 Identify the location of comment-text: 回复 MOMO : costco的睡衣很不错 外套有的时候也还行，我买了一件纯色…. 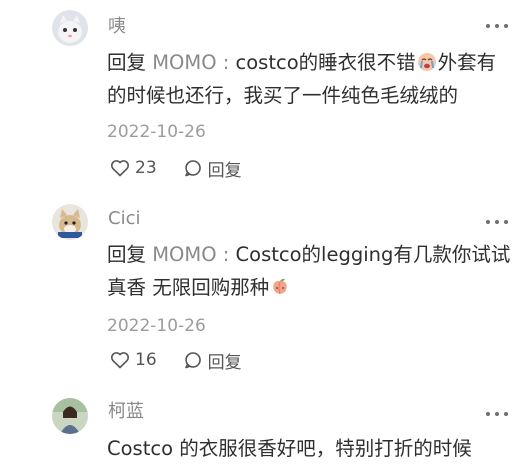
(309, 79).